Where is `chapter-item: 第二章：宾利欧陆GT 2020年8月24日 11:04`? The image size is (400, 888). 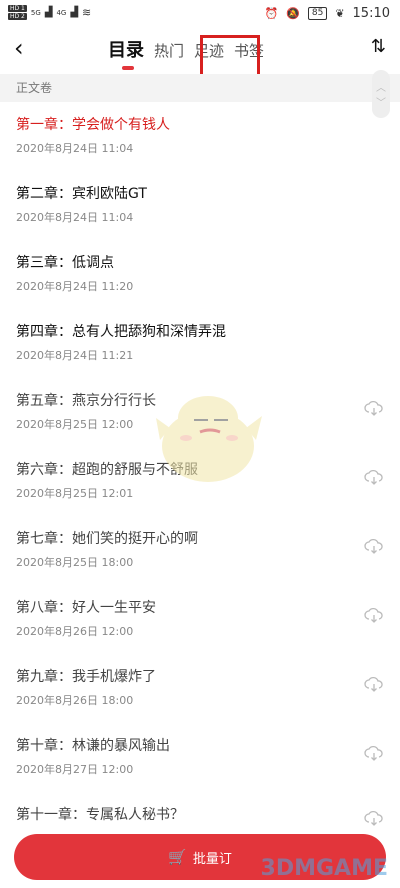
chapter-item: 第二章：宾利欧陆GT 2020年8月24日 11:04 is located at coordinates (200, 205).